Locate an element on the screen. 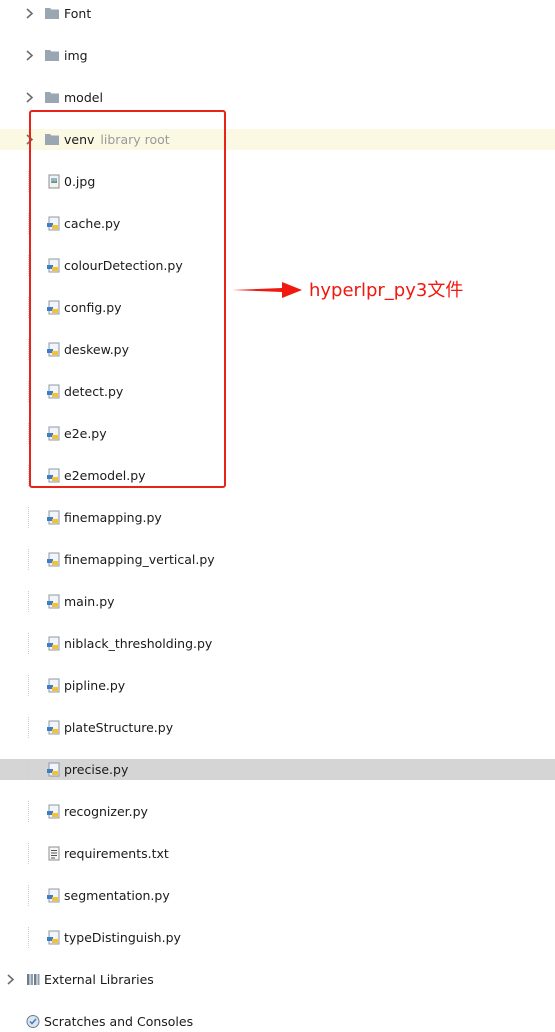 The image size is (555, 1032). tree-file-typedistinguish-py: typeDistinguish.py is located at coordinates (277, 937).